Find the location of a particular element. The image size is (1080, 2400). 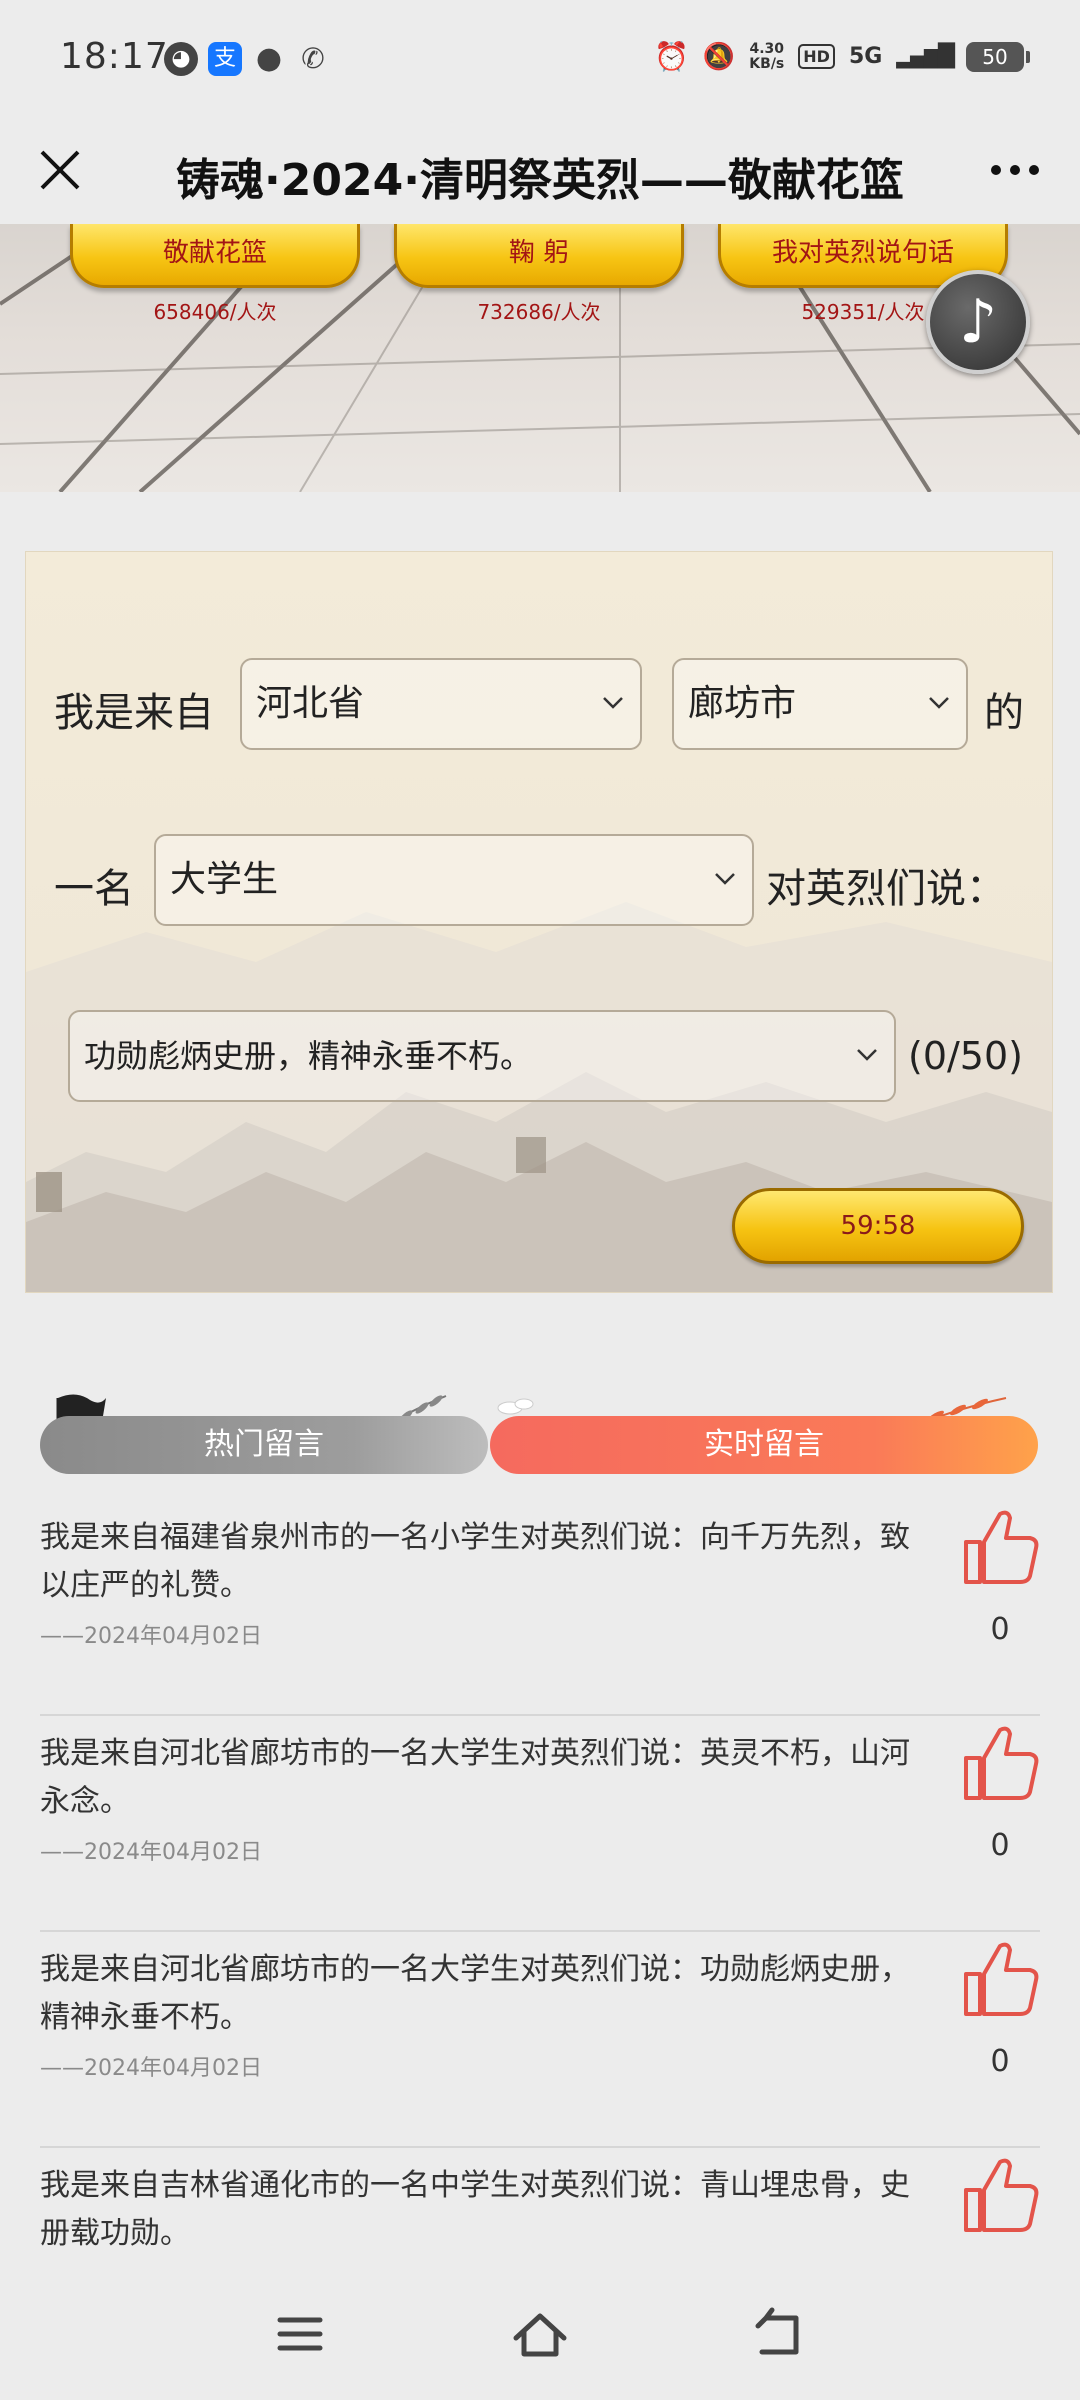

submit-timer-button: 59:58 is located at coordinates (878, 1226).